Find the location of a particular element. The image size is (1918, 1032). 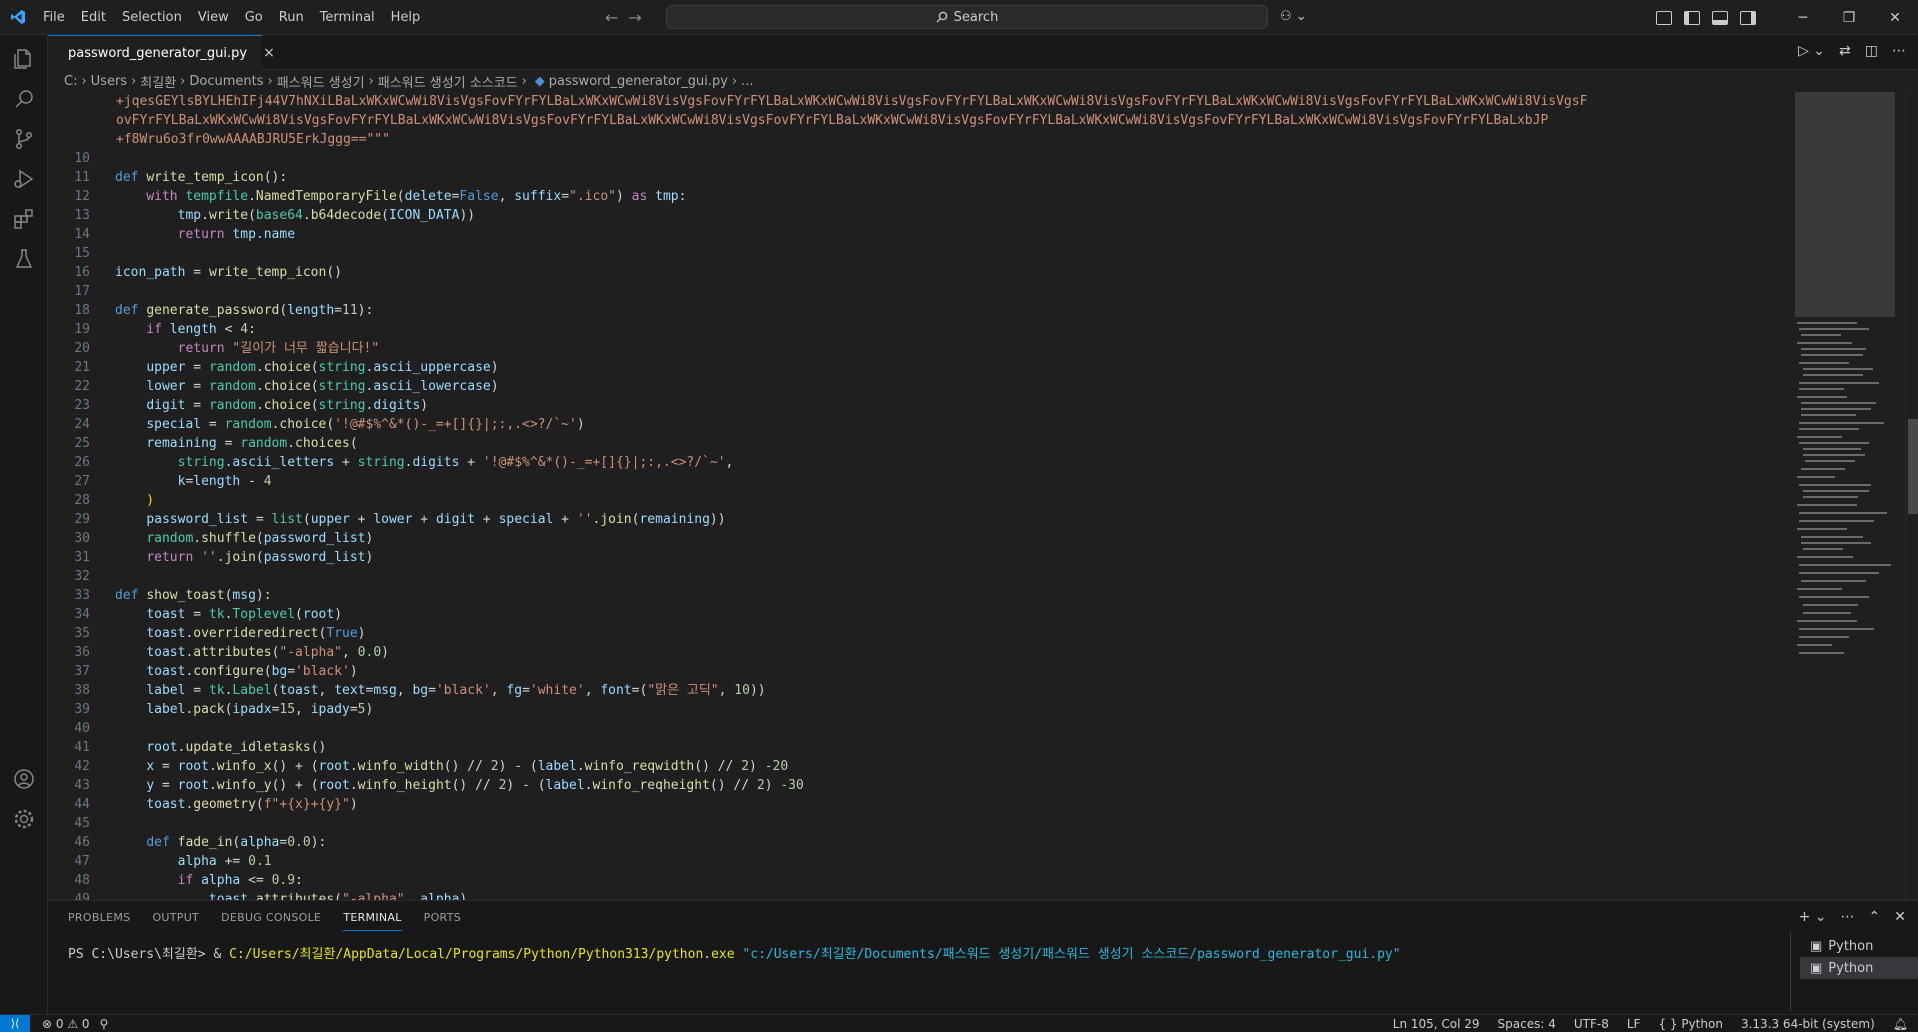

extensions-icon is located at coordinates (24, 219).